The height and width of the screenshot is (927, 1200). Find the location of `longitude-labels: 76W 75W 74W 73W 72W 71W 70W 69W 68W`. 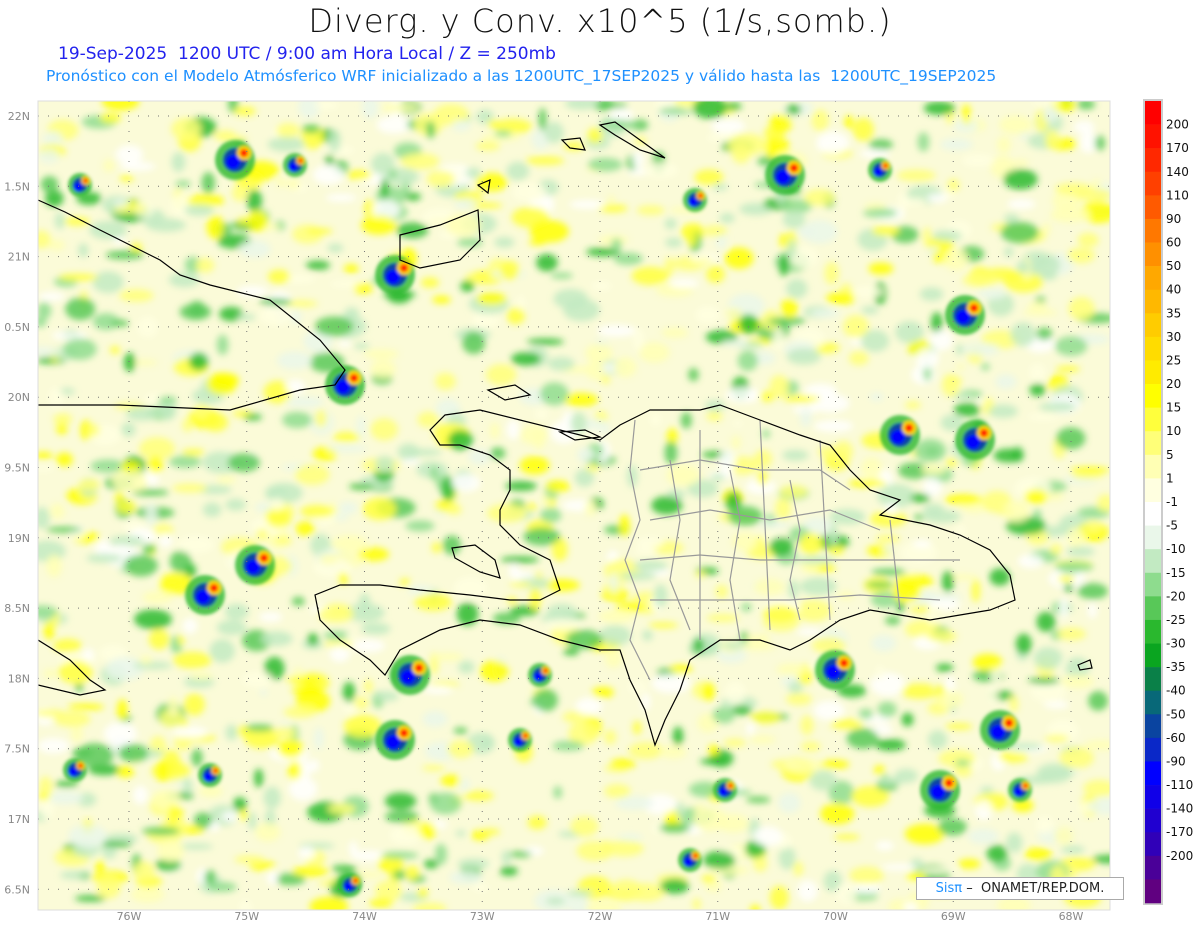

longitude-labels: 76W 75W 74W 73W 72W 71W 70W 69W 68W is located at coordinates (600, 916).